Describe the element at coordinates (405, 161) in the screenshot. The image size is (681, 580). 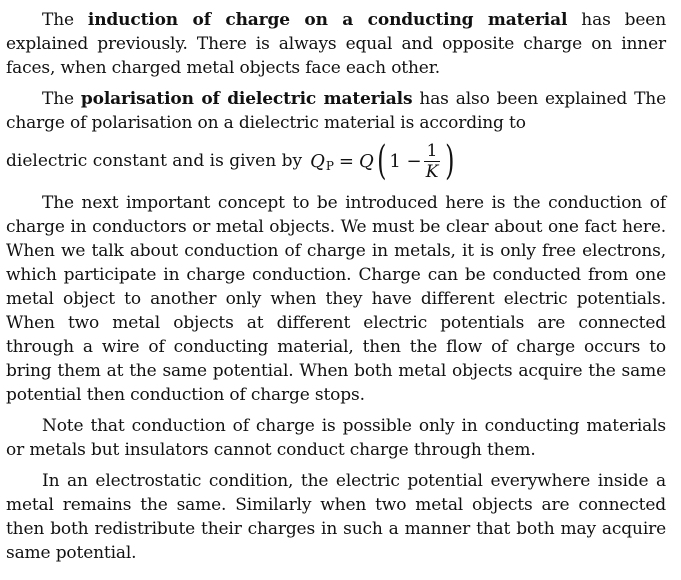
I see `formula-one-minus: 1 −` at that location.